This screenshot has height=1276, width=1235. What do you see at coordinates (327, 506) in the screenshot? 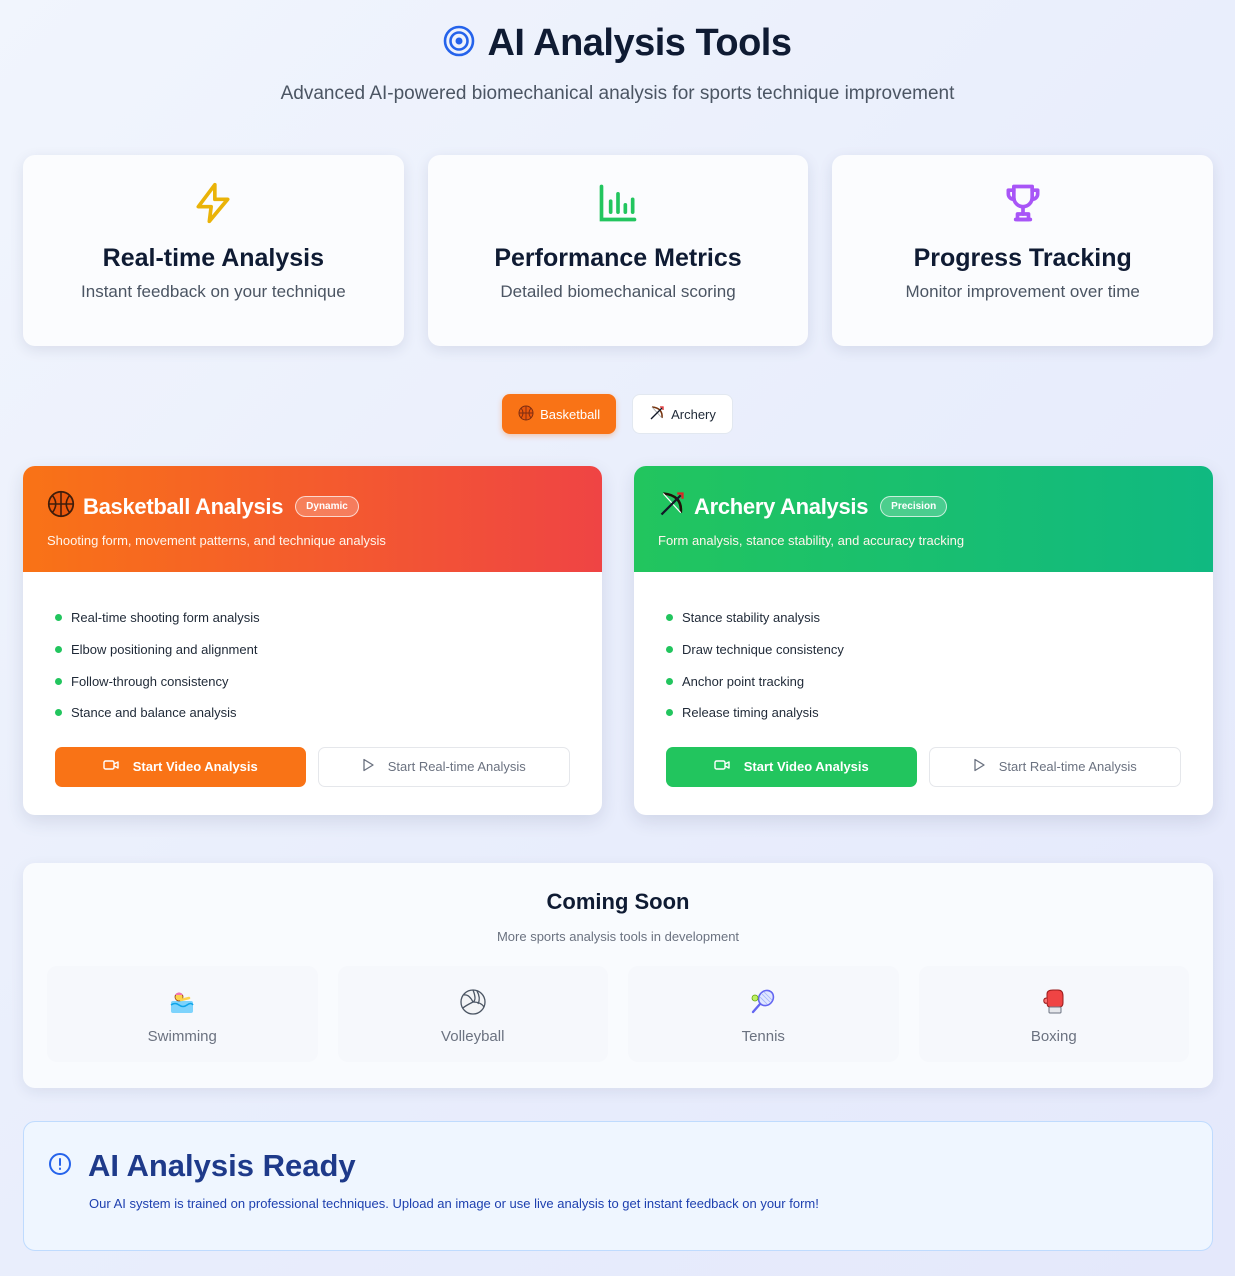
I see `card-badge: Dynamic` at bounding box center [327, 506].